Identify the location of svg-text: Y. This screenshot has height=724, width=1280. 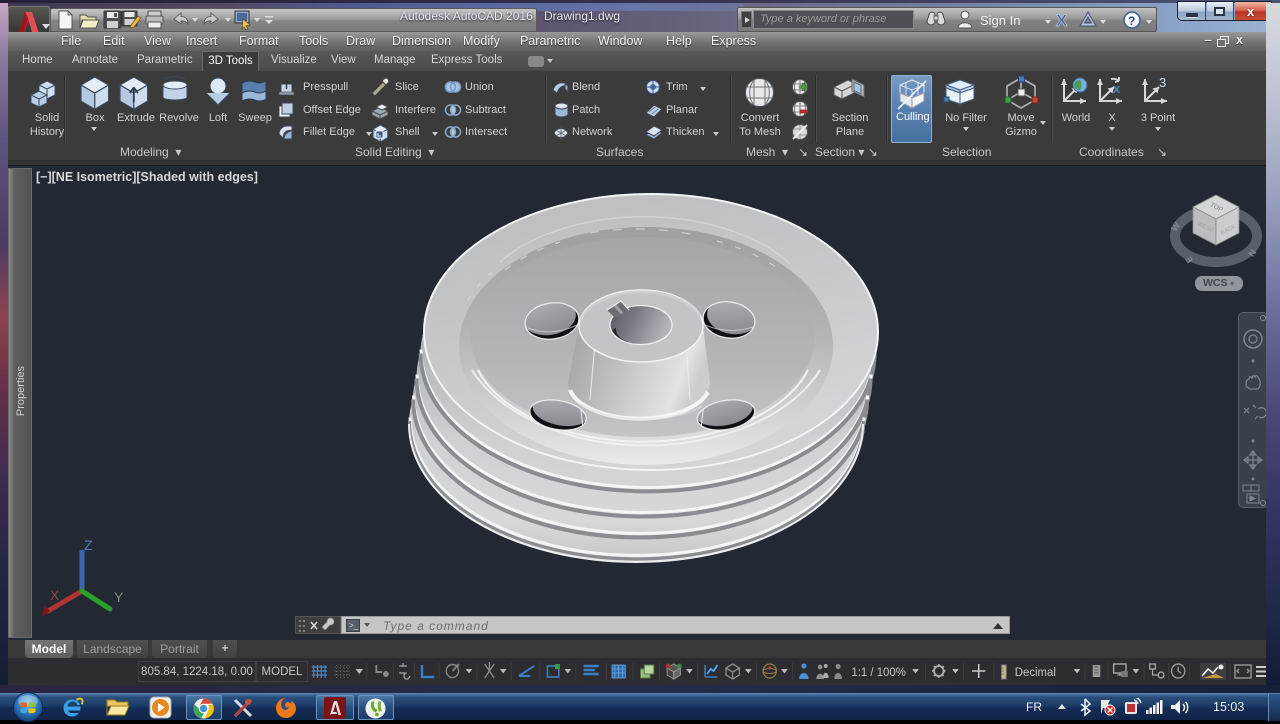
(119, 597).